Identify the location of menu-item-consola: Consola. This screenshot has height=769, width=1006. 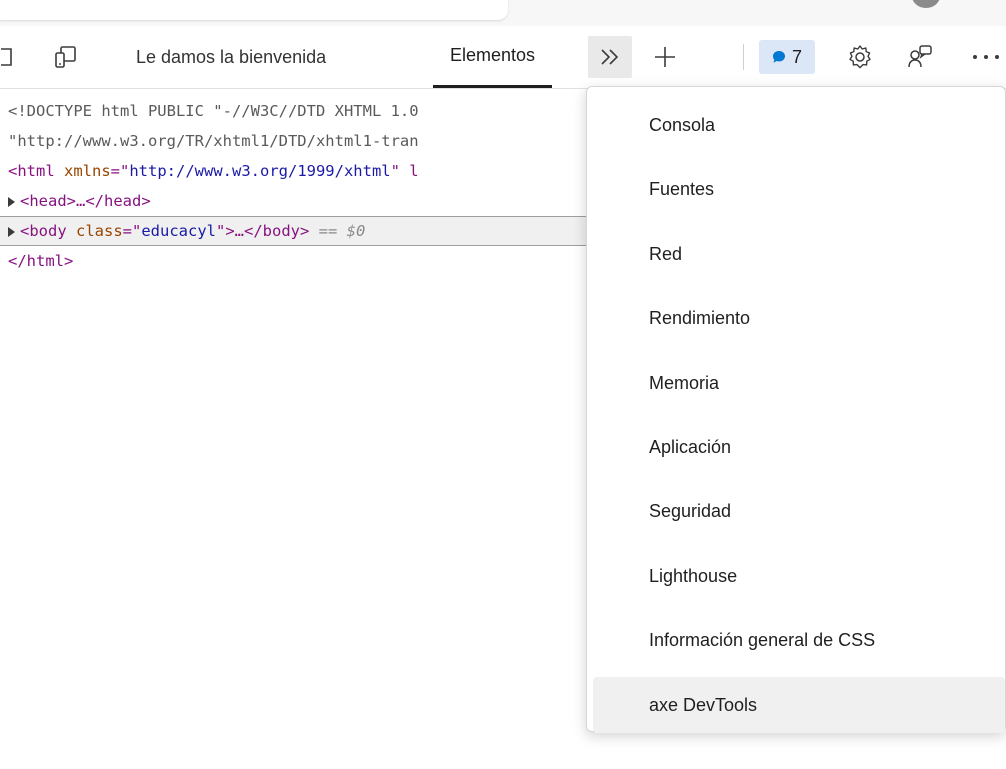
(799, 125).